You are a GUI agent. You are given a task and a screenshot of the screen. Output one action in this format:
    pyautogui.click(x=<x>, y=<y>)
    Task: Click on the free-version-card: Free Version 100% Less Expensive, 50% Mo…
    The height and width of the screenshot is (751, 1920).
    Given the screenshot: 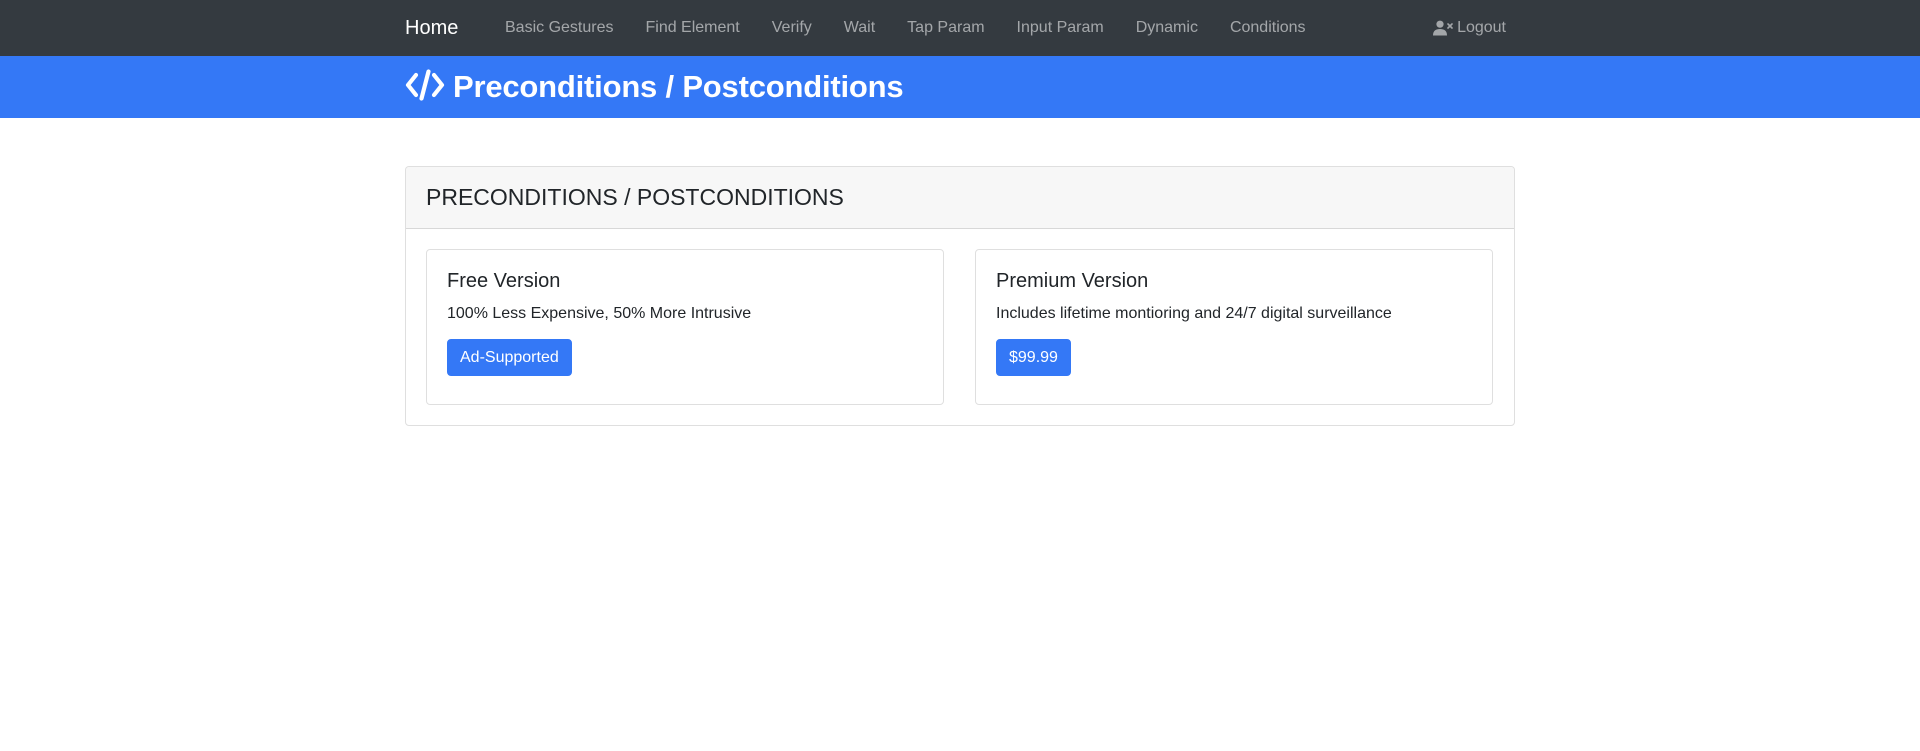 What is the action you would take?
    pyautogui.click(x=685, y=327)
    